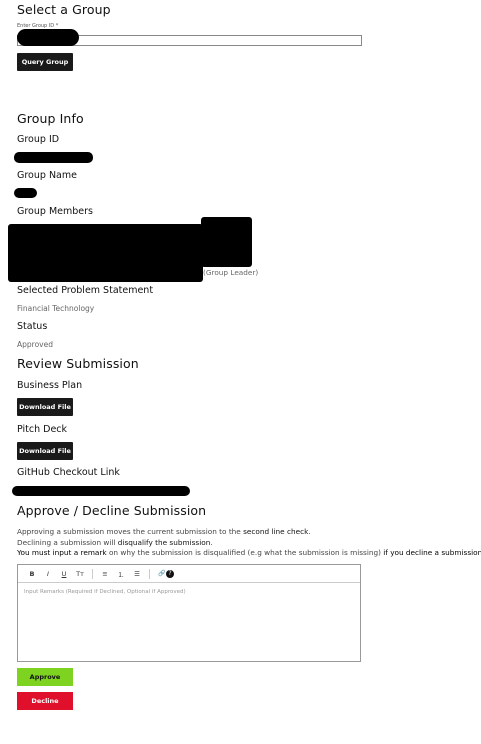  Describe the element at coordinates (170, 573) in the screenshot. I see `help-icon: ?` at that location.